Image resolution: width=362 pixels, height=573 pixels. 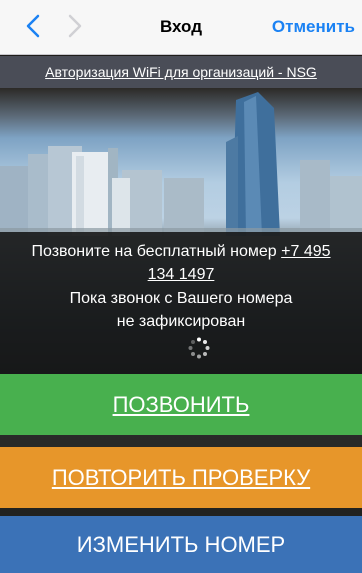 What do you see at coordinates (156, 251) in the screenshot?
I see `call-prompt-text: Позвоните на бесплатный номер` at bounding box center [156, 251].